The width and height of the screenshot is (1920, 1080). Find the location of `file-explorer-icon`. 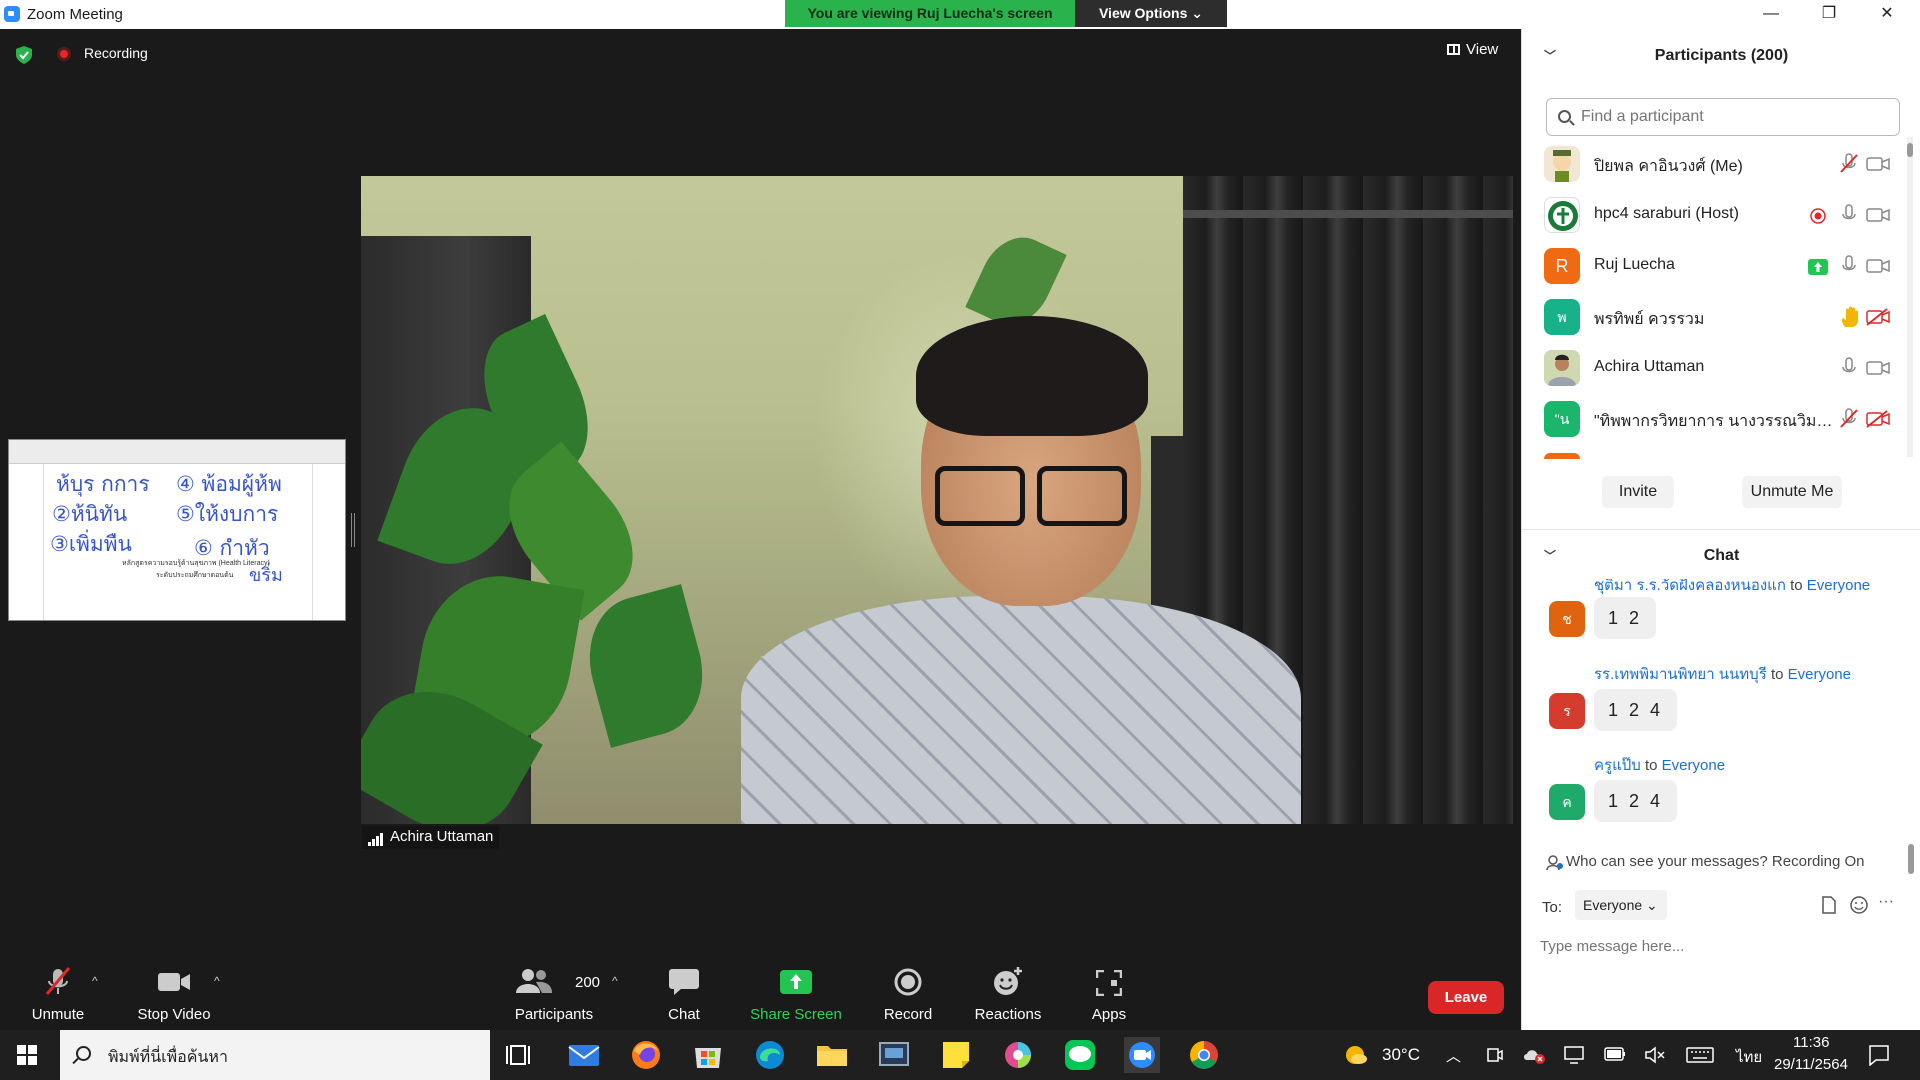

file-explorer-icon is located at coordinates (832, 1055).